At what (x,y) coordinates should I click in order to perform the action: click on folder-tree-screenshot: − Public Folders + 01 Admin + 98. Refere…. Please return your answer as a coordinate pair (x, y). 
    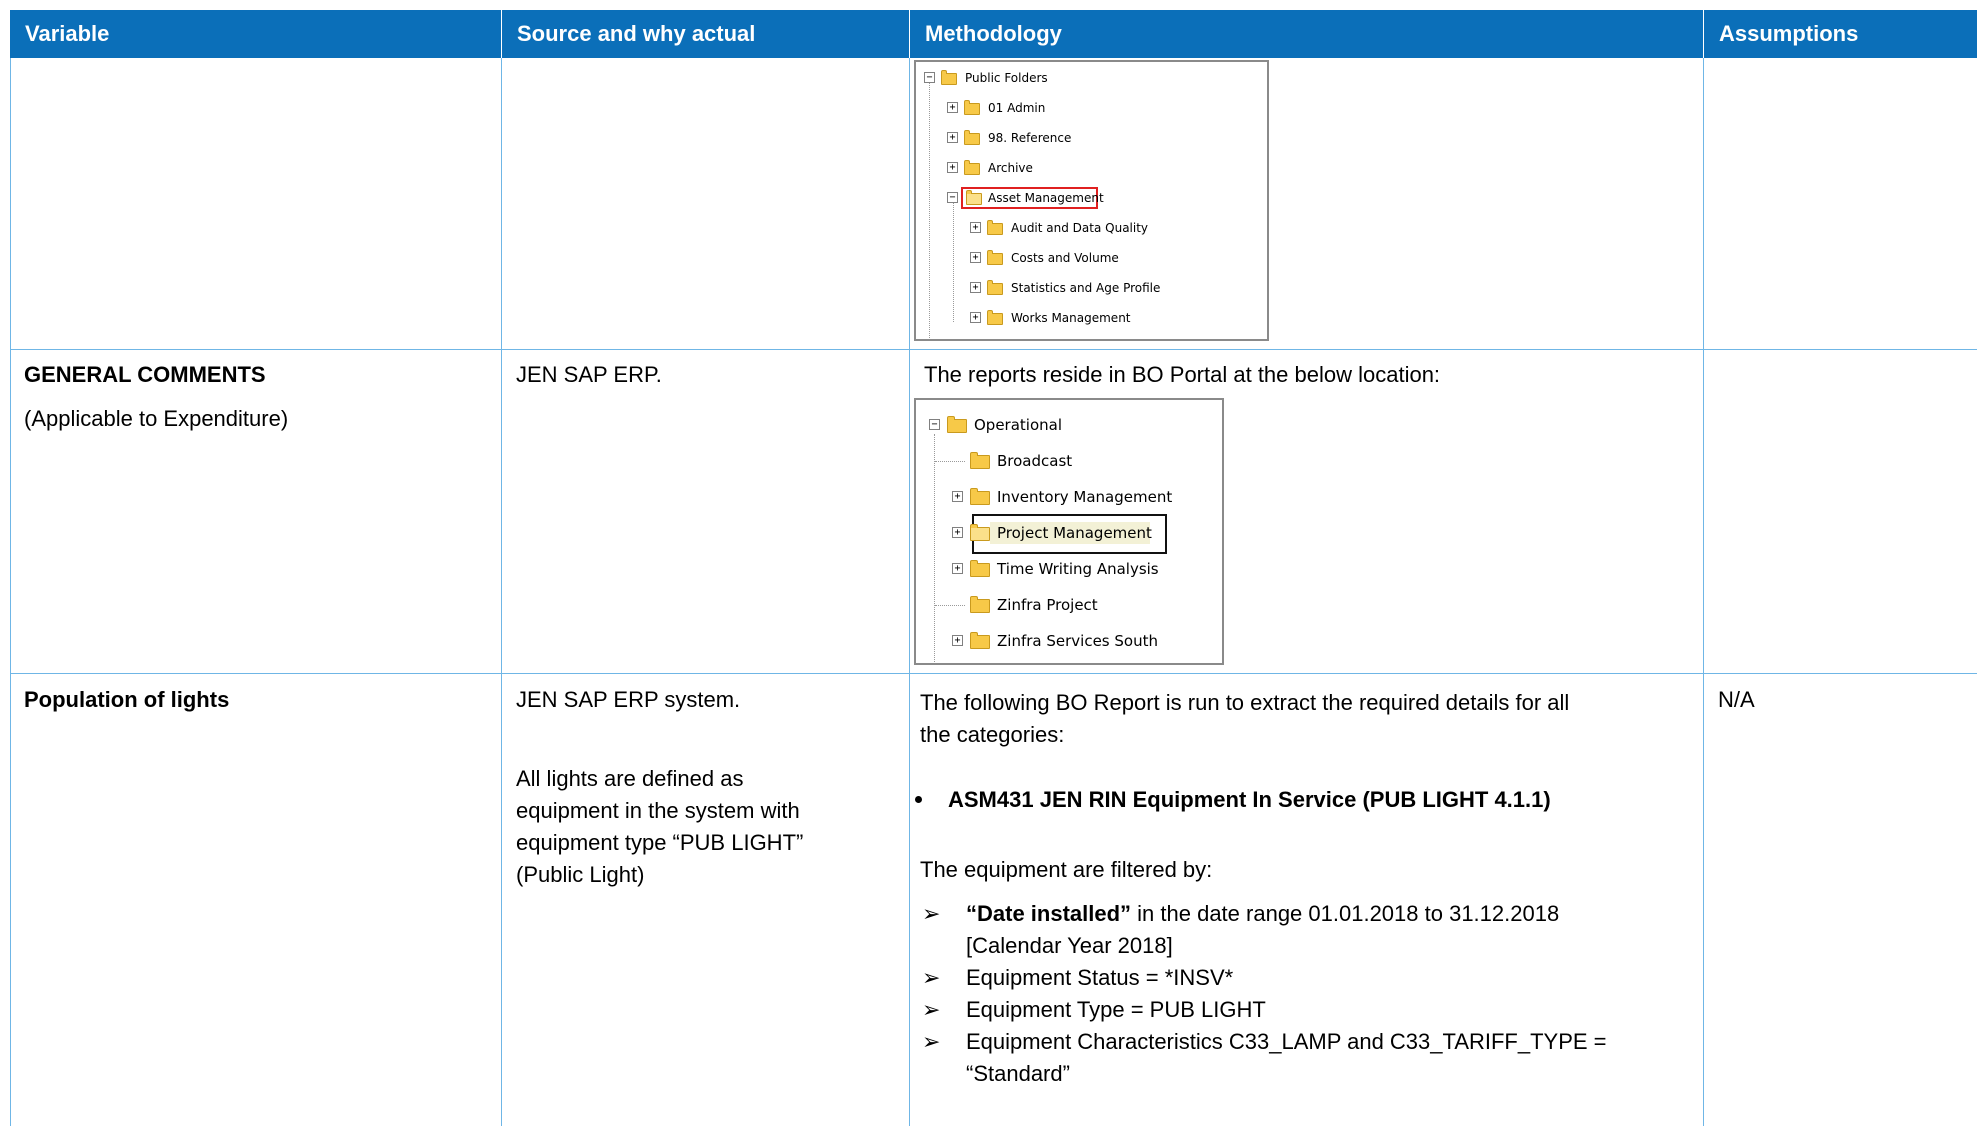
    Looking at the image, I should click on (1091, 200).